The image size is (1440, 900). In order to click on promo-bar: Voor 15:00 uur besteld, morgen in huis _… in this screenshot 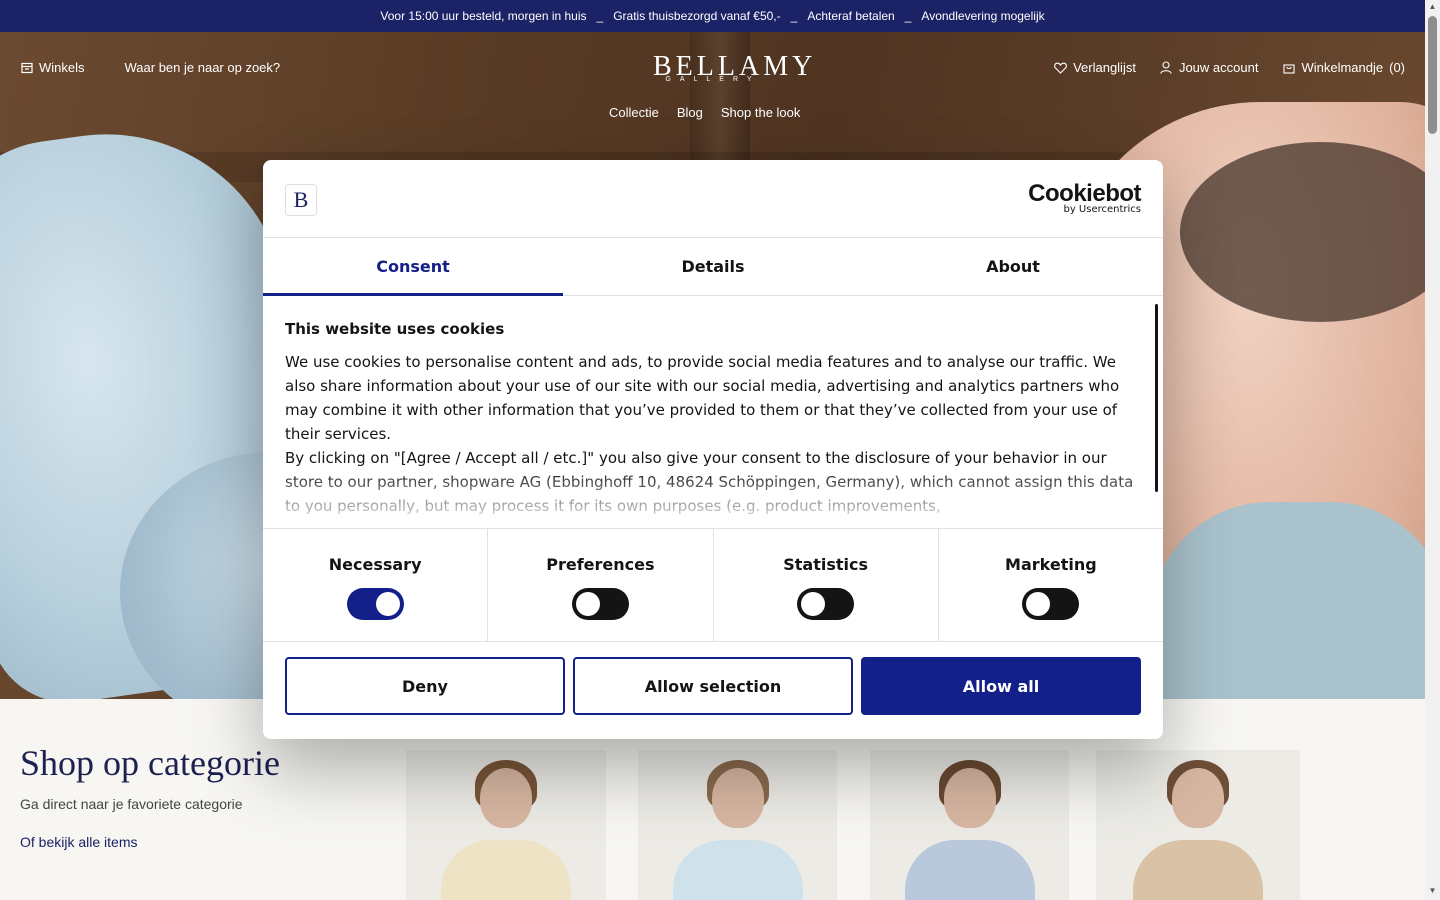, I will do `click(712, 16)`.